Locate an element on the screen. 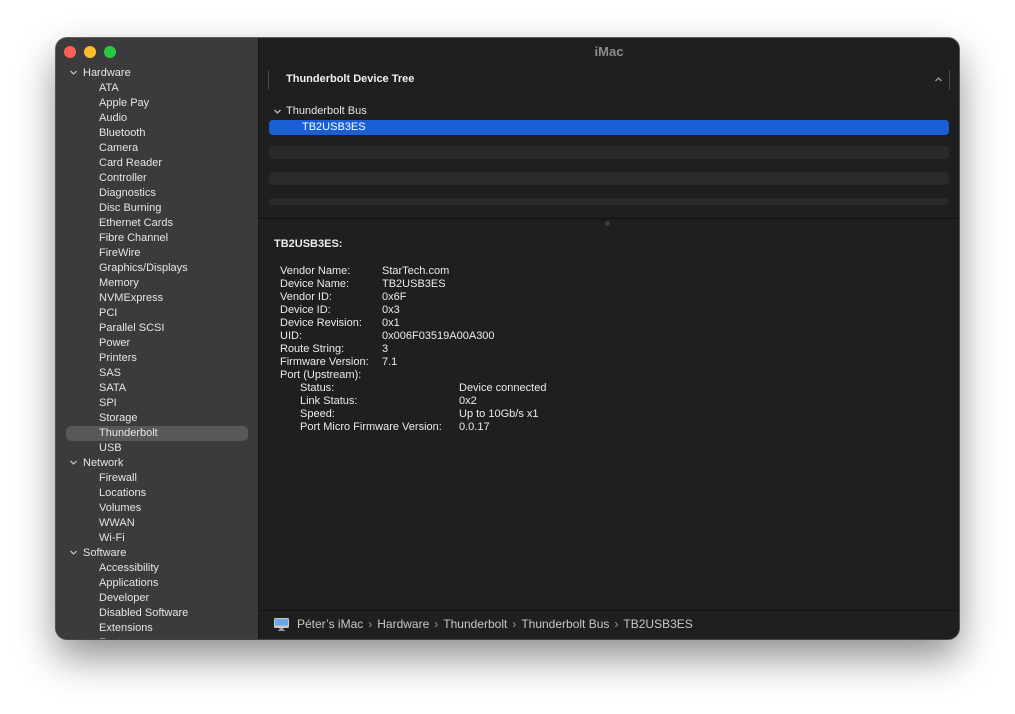  sidebar-item-locations: Locations is located at coordinates (157, 493).